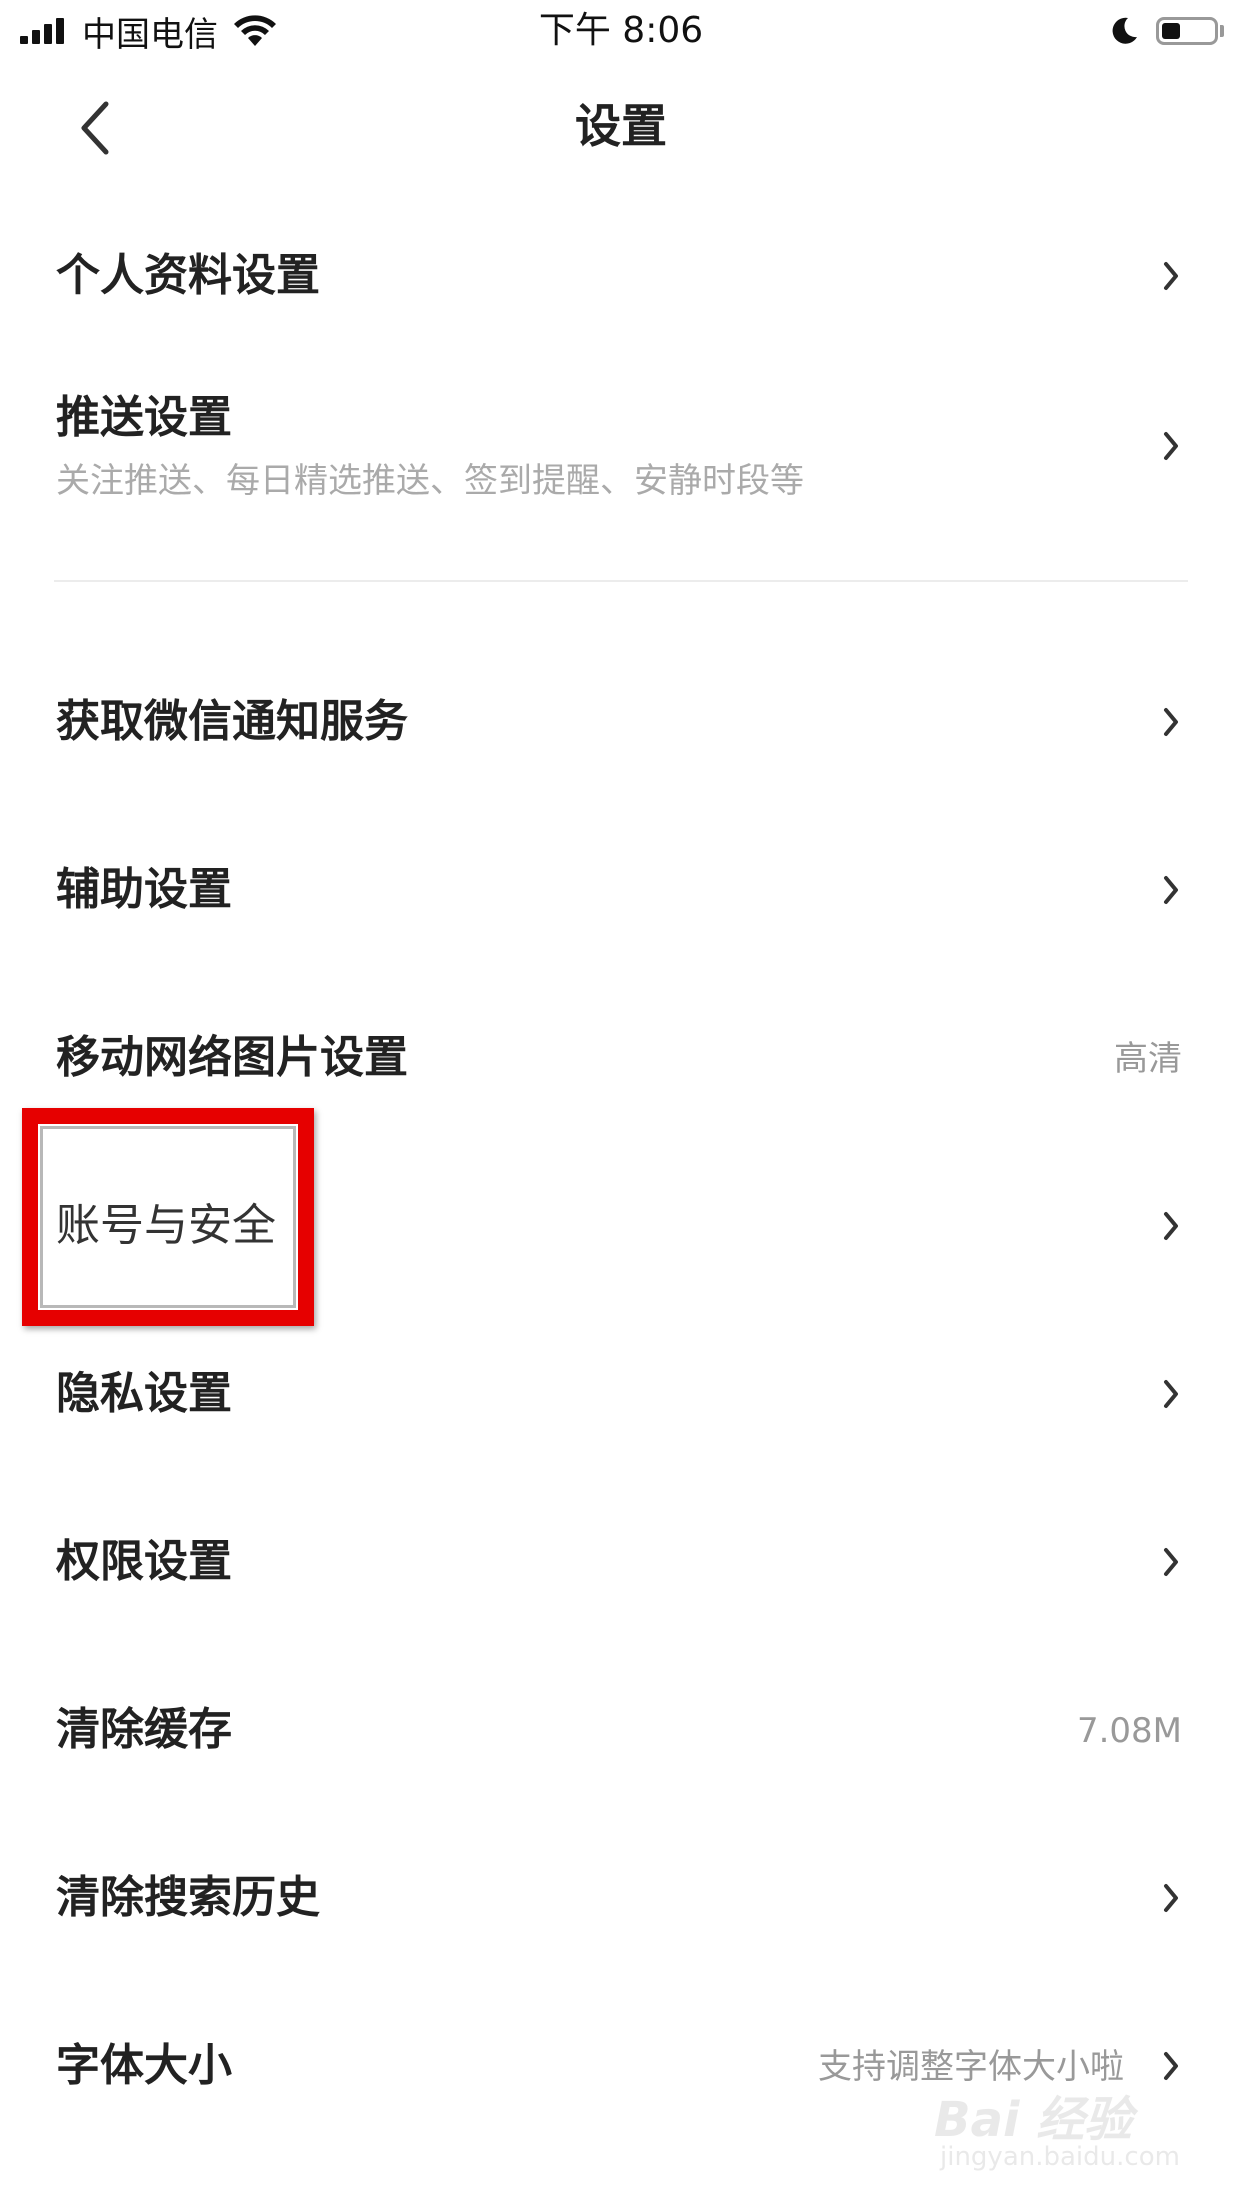  What do you see at coordinates (621, 276) in the screenshot?
I see `row-profile-settings: 个人资料设置` at bounding box center [621, 276].